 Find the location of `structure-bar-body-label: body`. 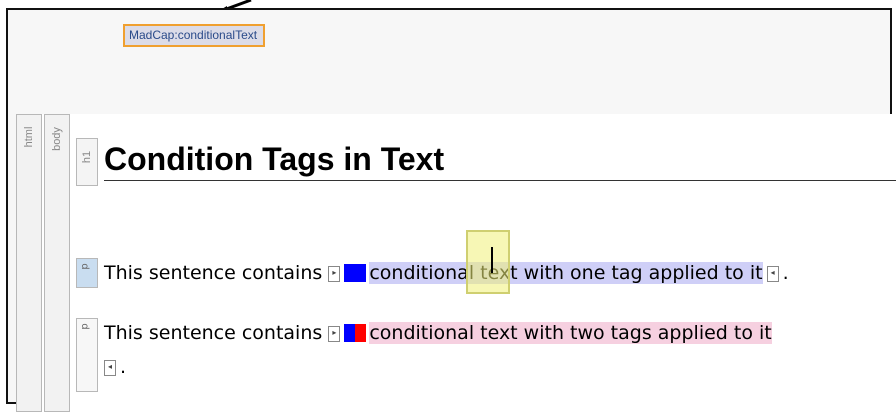

structure-bar-body-label: body is located at coordinates (57, 139).